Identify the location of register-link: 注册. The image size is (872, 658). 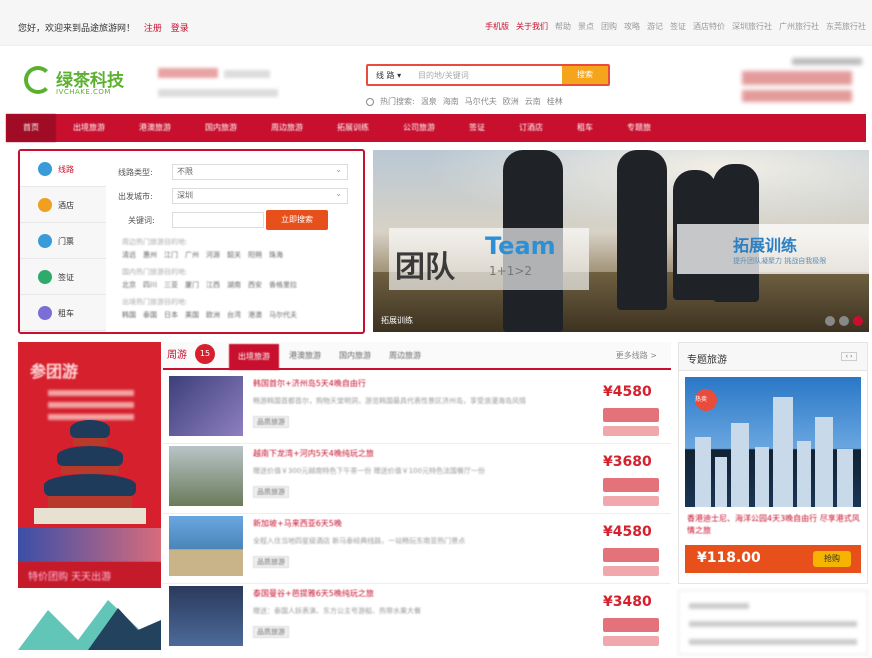
(153, 29).